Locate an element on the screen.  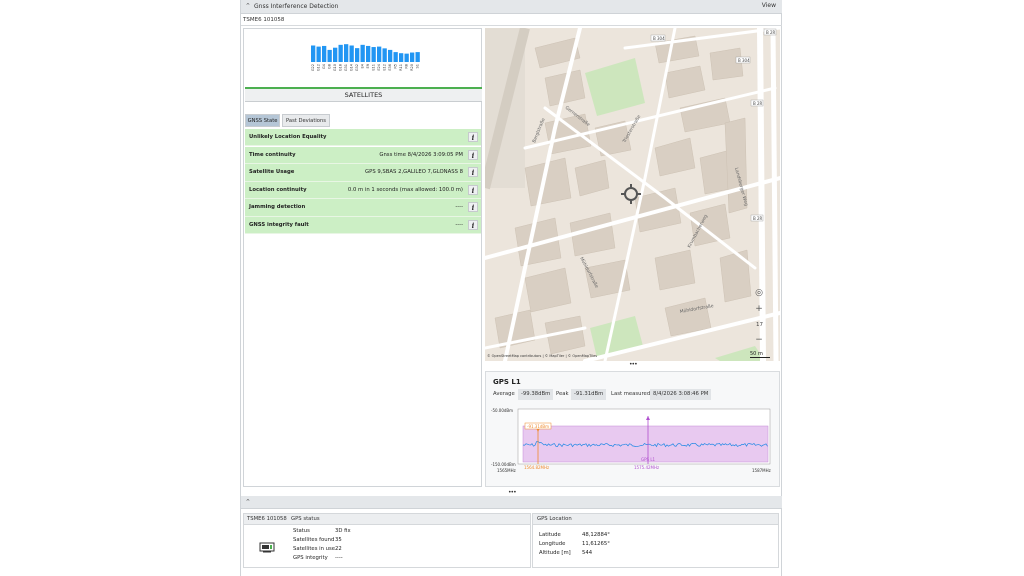
status-row-jamming-detection: Jamming detection ---- i is located at coordinates (363, 208).